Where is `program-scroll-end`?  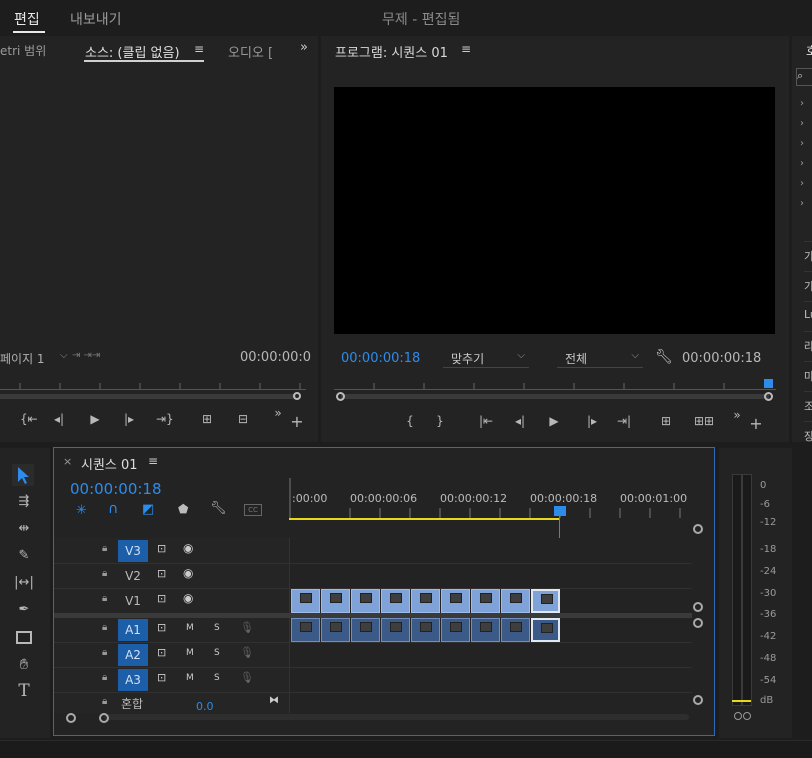 program-scroll-end is located at coordinates (768, 396).